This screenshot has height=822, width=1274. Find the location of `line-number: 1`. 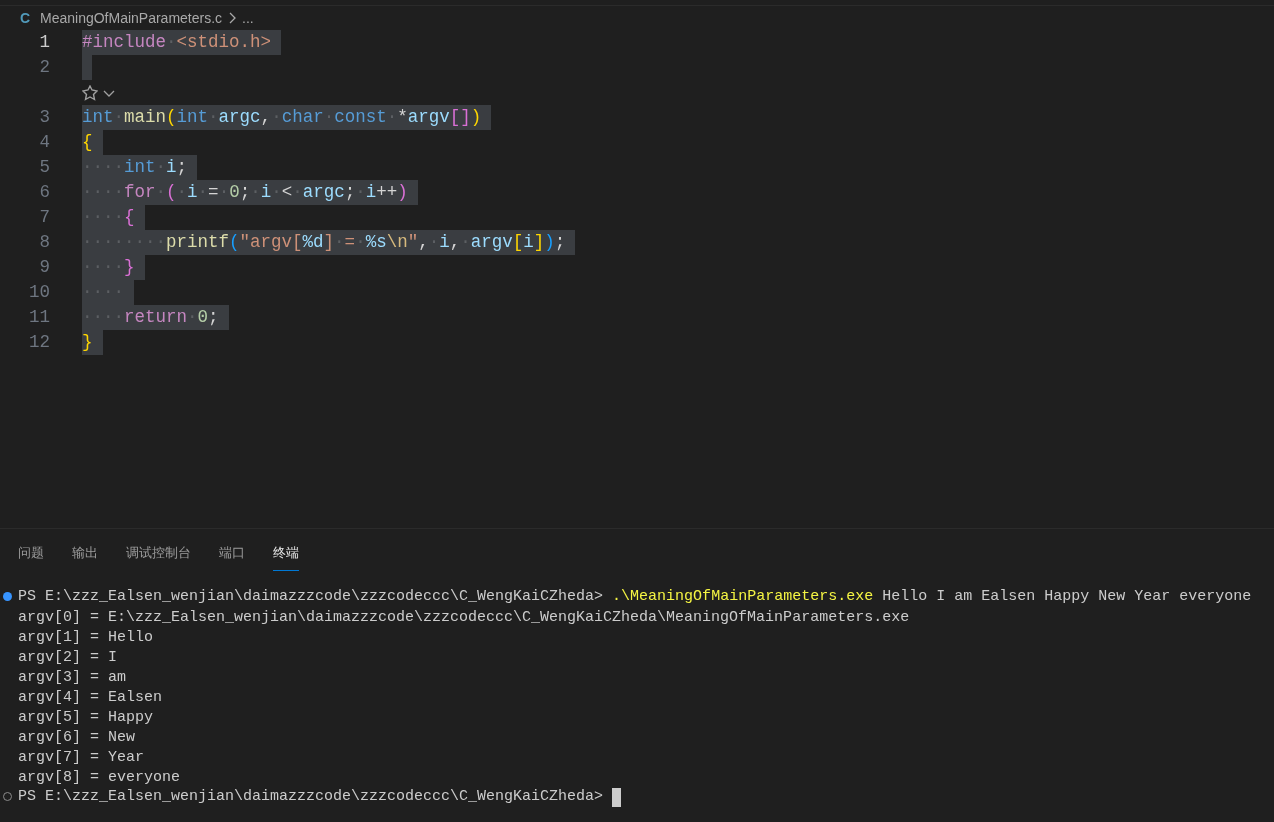

line-number: 1 is located at coordinates (44, 43).